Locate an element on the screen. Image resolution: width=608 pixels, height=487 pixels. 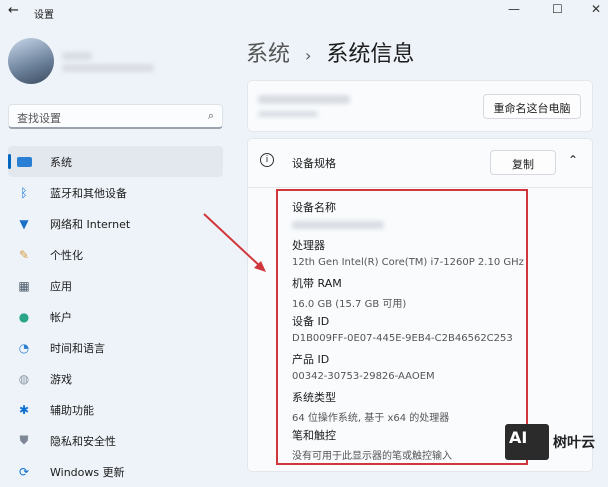
spec-label: 系统类型 is located at coordinates (314, 397).